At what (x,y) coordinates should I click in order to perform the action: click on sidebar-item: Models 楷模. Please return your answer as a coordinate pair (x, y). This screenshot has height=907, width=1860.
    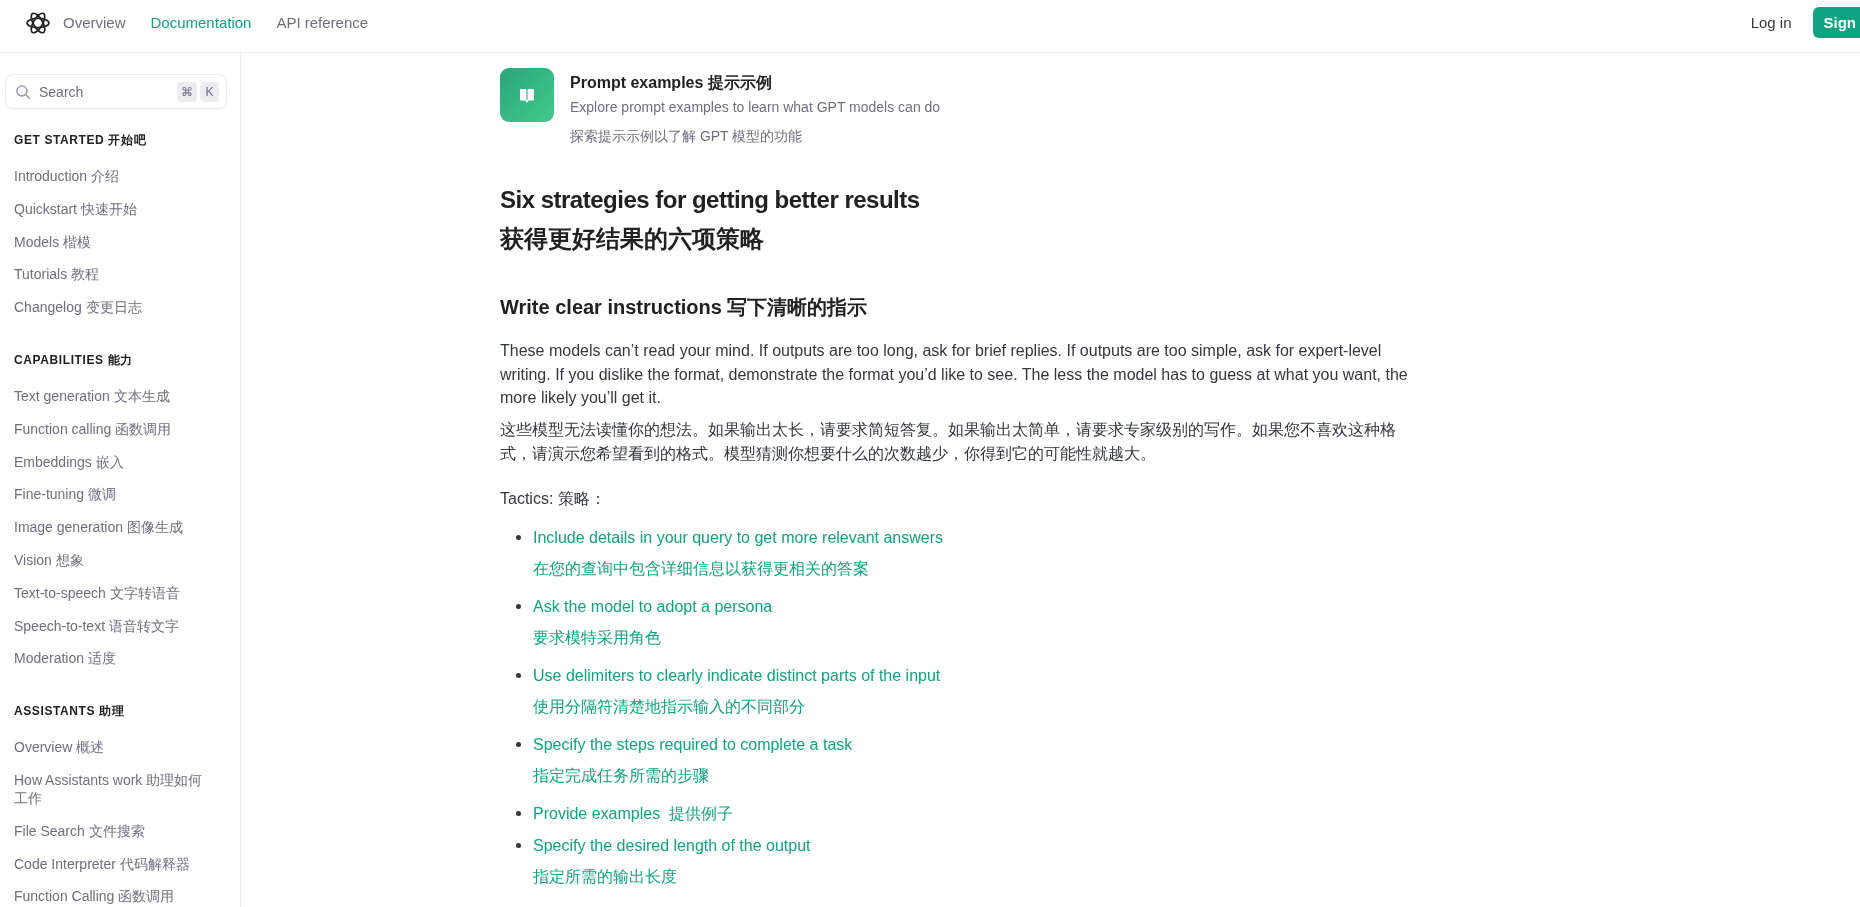
    Looking at the image, I should click on (114, 241).